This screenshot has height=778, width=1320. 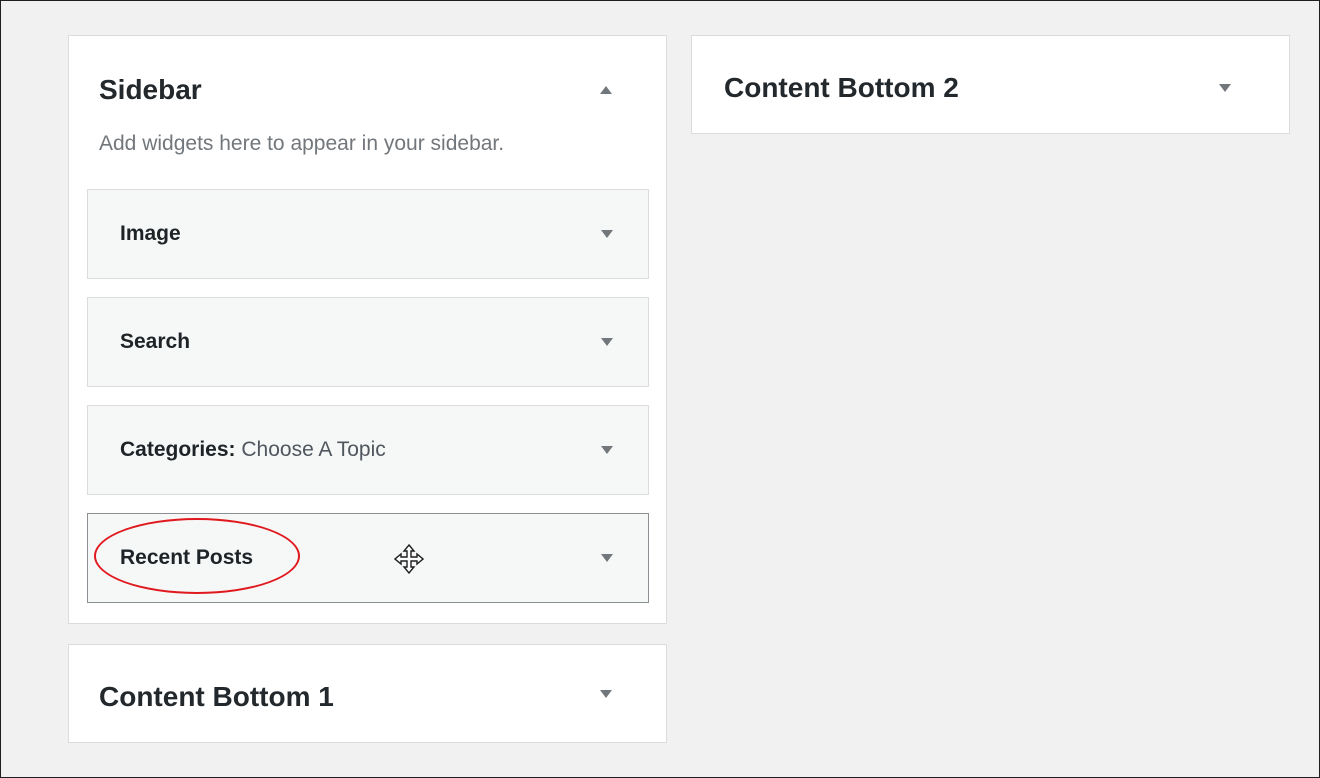 What do you see at coordinates (150, 233) in the screenshot?
I see `widget-title: Image` at bounding box center [150, 233].